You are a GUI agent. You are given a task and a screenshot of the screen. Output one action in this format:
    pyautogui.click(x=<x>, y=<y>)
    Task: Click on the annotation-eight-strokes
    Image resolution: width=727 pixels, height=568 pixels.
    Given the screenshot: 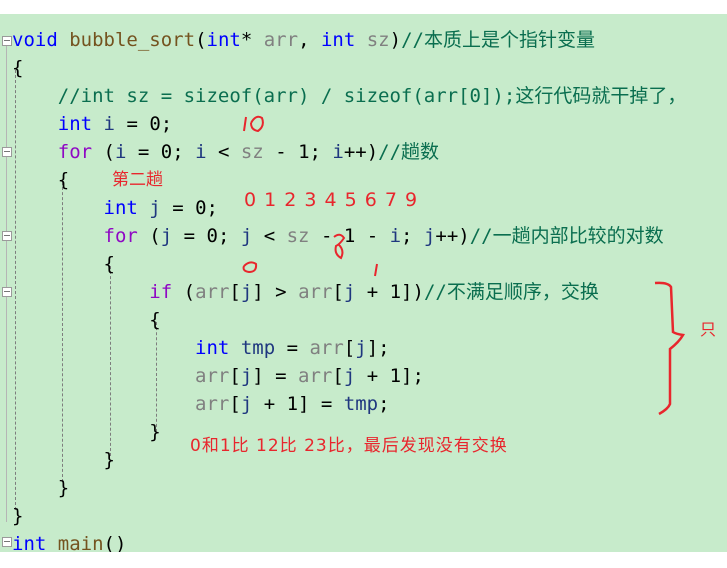 What is the action you would take?
    pyautogui.click(x=339, y=246)
    